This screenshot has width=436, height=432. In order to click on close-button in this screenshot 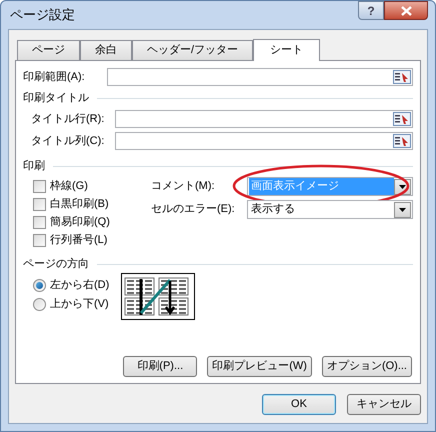, I will do `click(406, 10)`.